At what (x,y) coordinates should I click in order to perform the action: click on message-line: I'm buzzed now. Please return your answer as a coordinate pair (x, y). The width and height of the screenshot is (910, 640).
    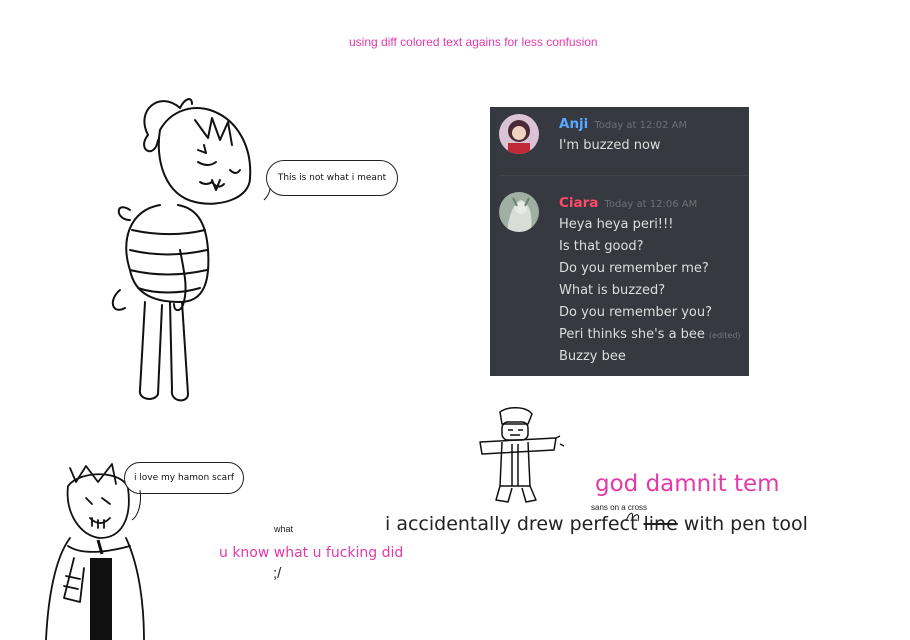
    Looking at the image, I should click on (610, 145).